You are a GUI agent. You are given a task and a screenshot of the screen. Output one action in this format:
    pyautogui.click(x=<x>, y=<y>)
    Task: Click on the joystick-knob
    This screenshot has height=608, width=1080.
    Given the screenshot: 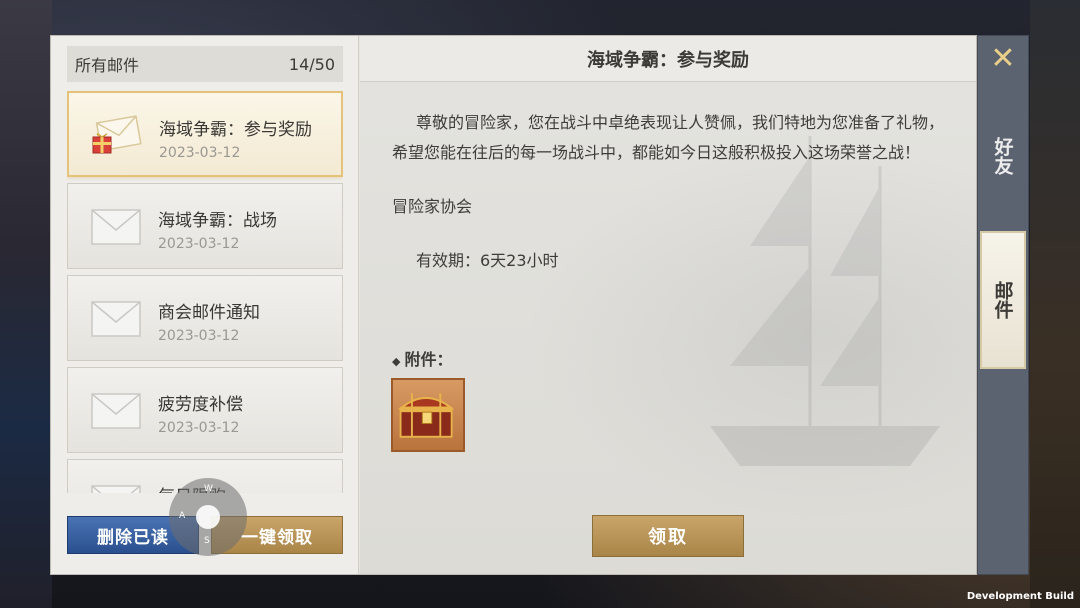 What is the action you would take?
    pyautogui.click(x=208, y=517)
    